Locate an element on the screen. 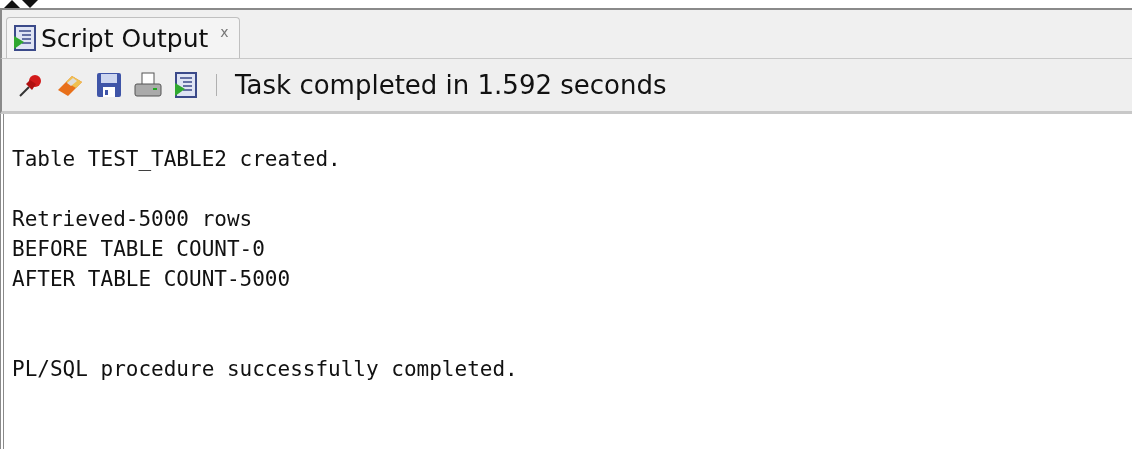 Image resolution: width=1132 pixels, height=452 pixels. document-run-icon is located at coordinates (25, 38).